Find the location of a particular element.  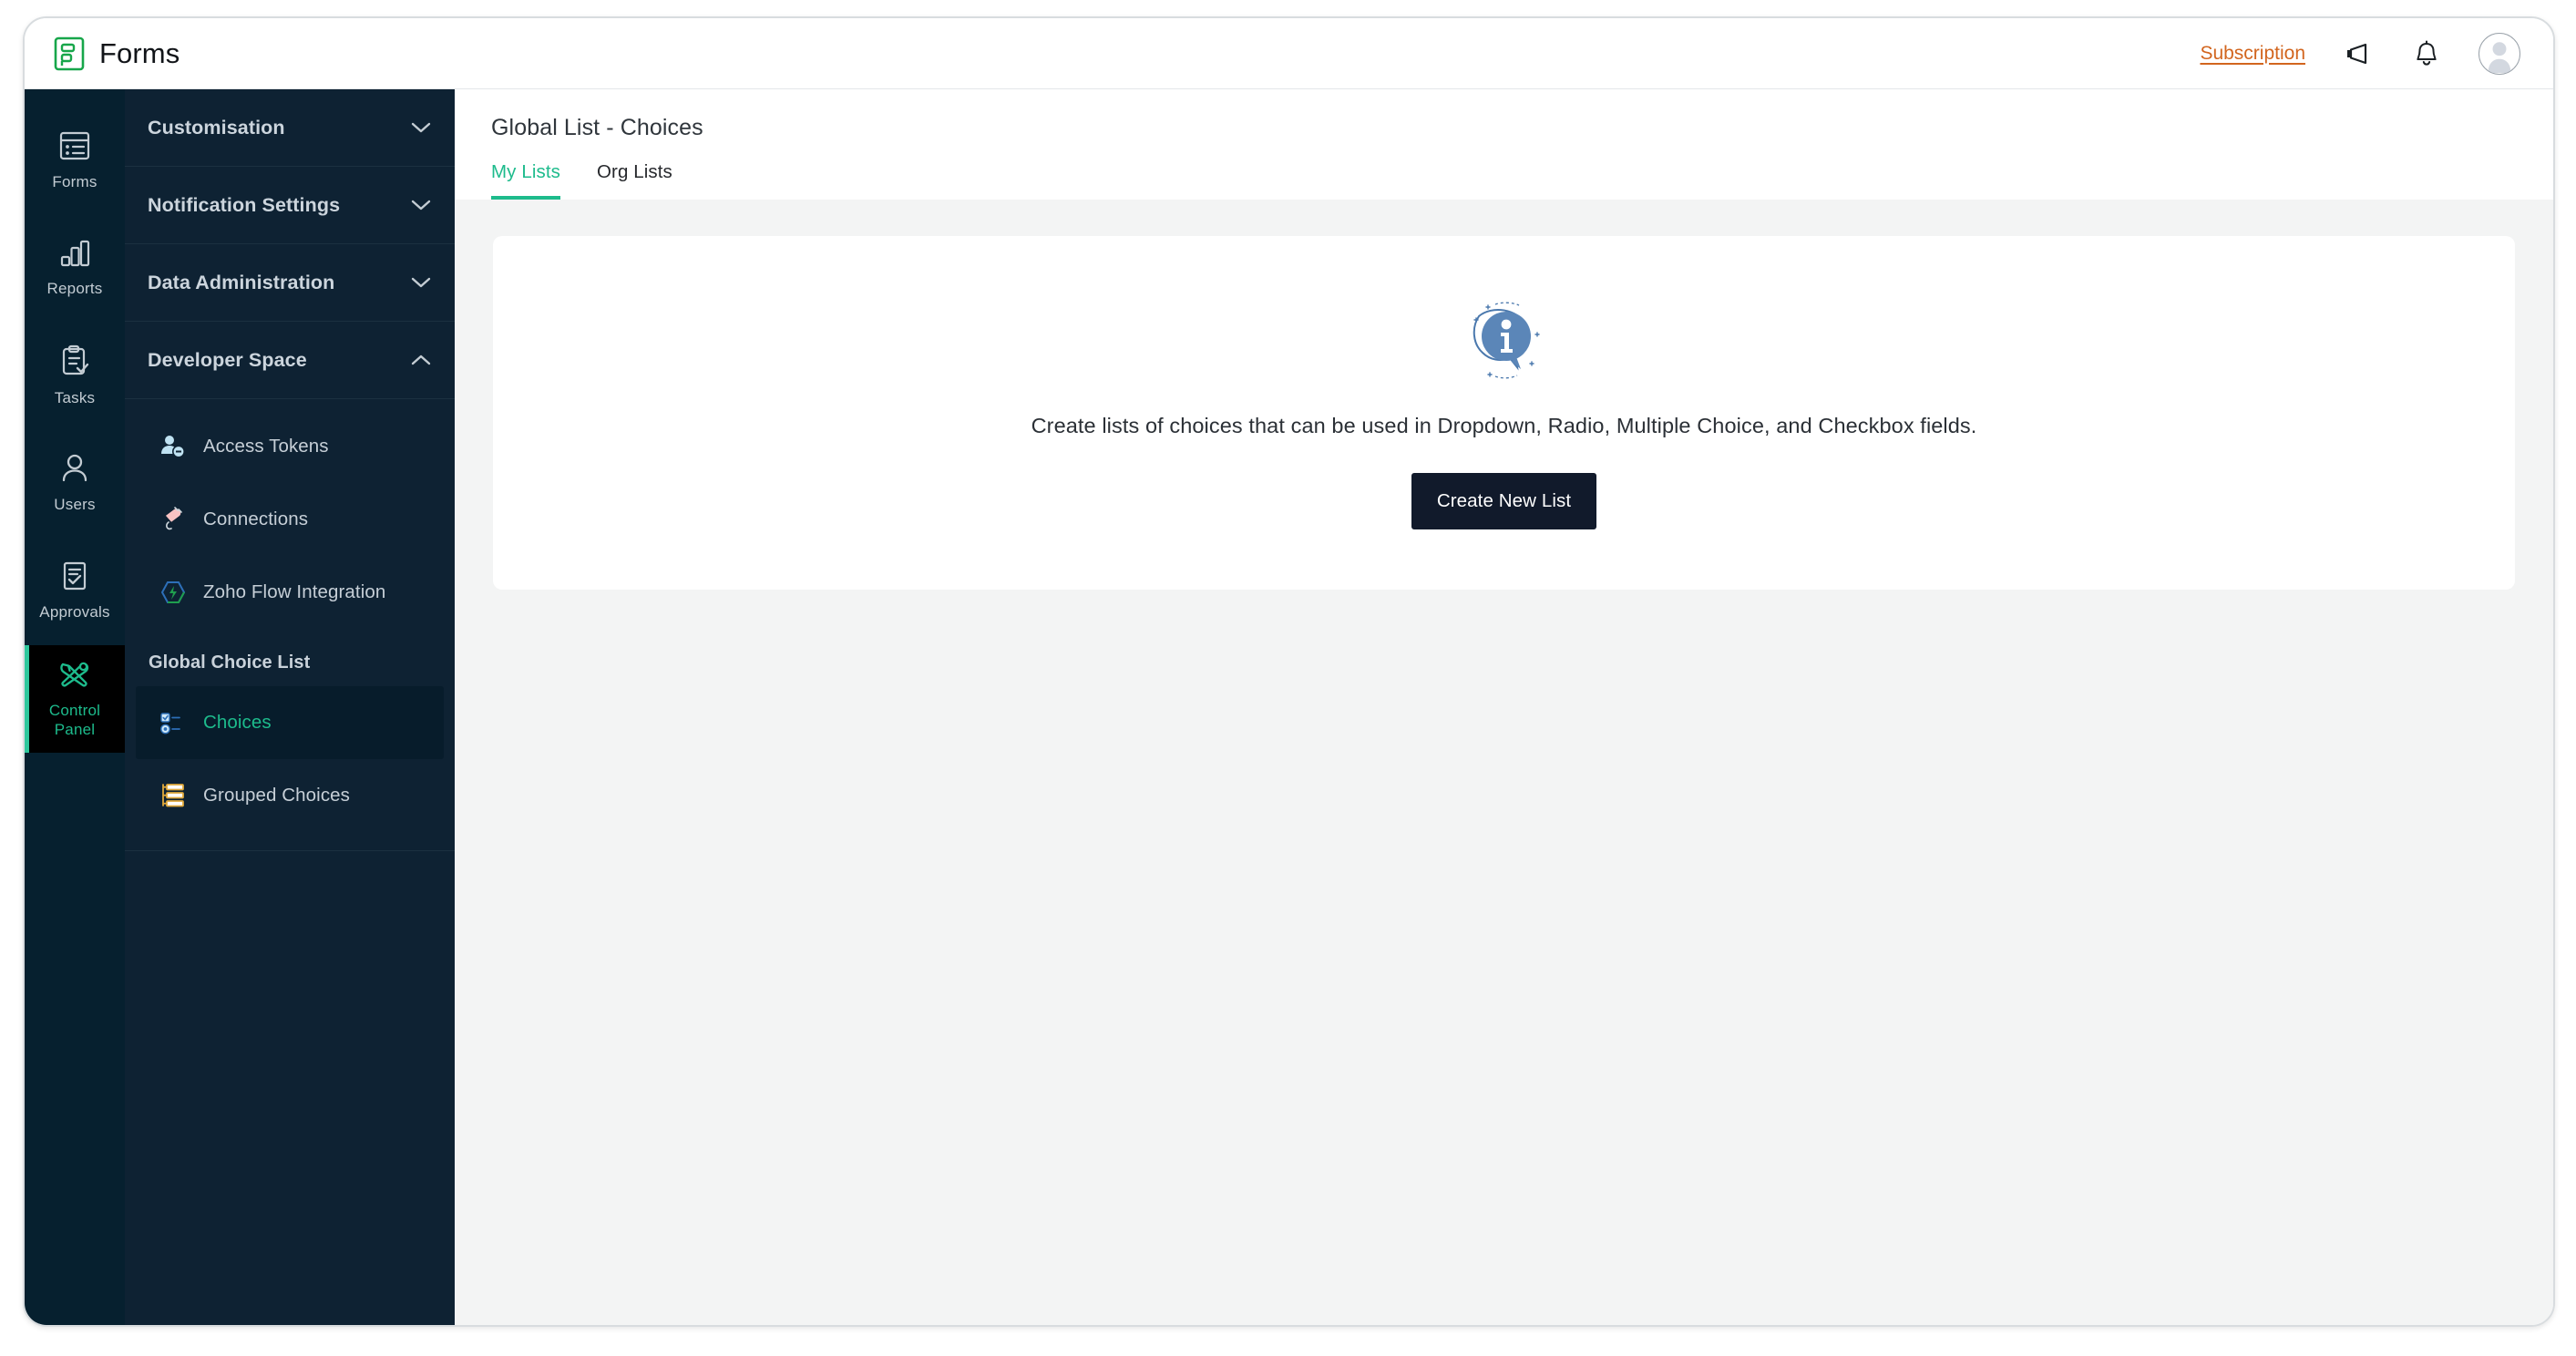

rail-label-reports: Reports is located at coordinates (74, 289).